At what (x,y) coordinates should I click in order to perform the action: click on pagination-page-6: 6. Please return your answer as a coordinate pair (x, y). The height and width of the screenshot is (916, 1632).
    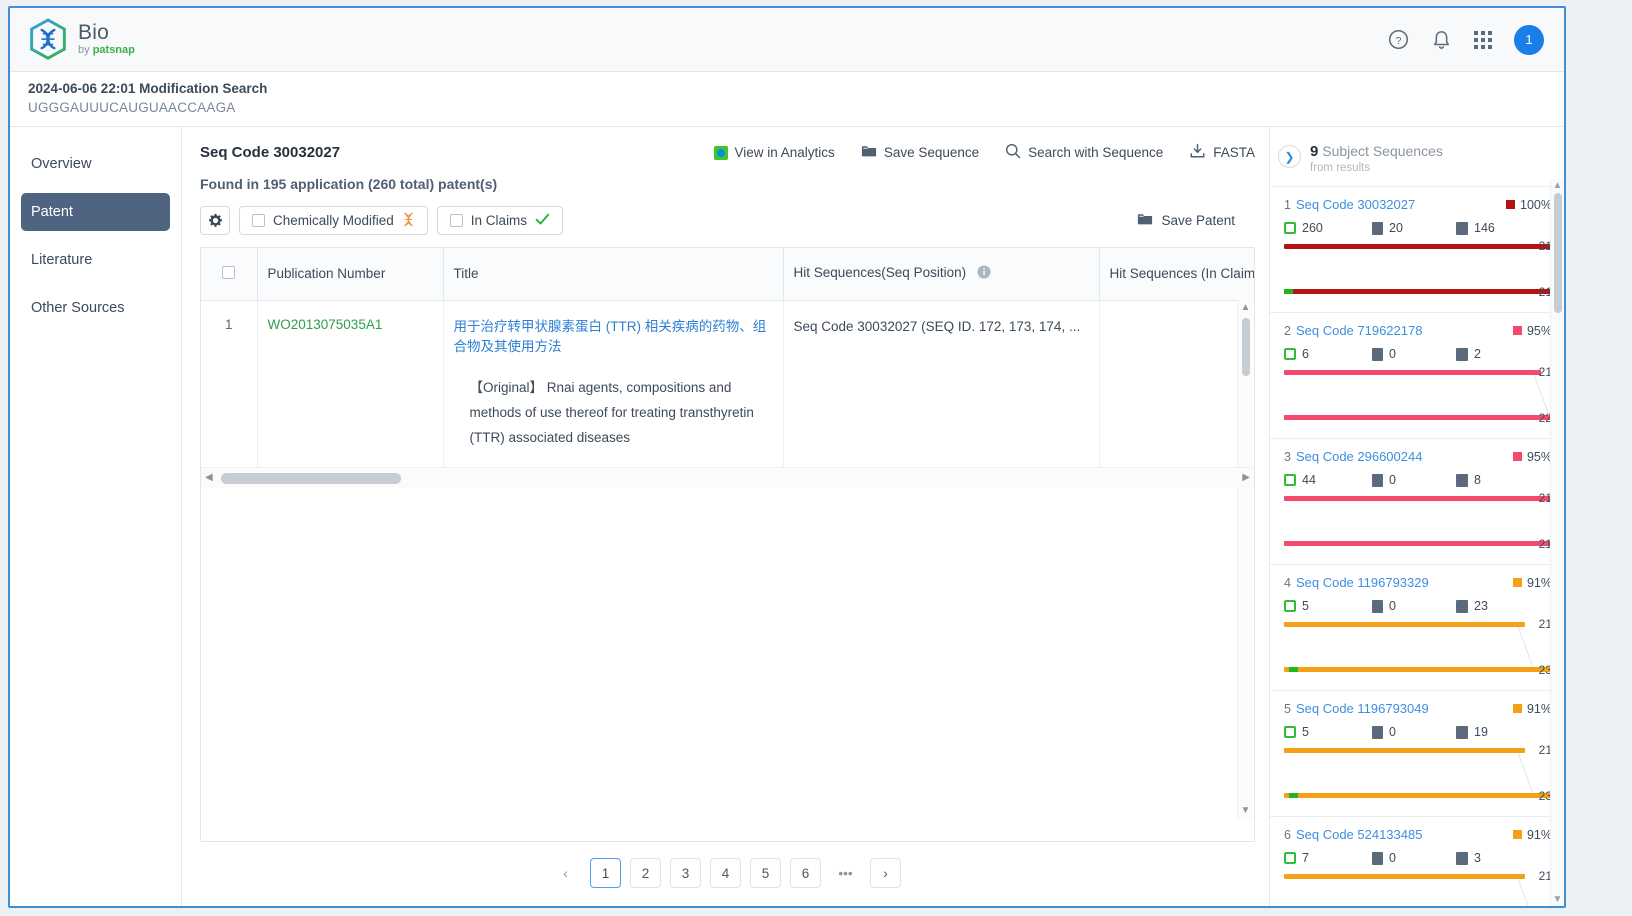
    Looking at the image, I should click on (805, 873).